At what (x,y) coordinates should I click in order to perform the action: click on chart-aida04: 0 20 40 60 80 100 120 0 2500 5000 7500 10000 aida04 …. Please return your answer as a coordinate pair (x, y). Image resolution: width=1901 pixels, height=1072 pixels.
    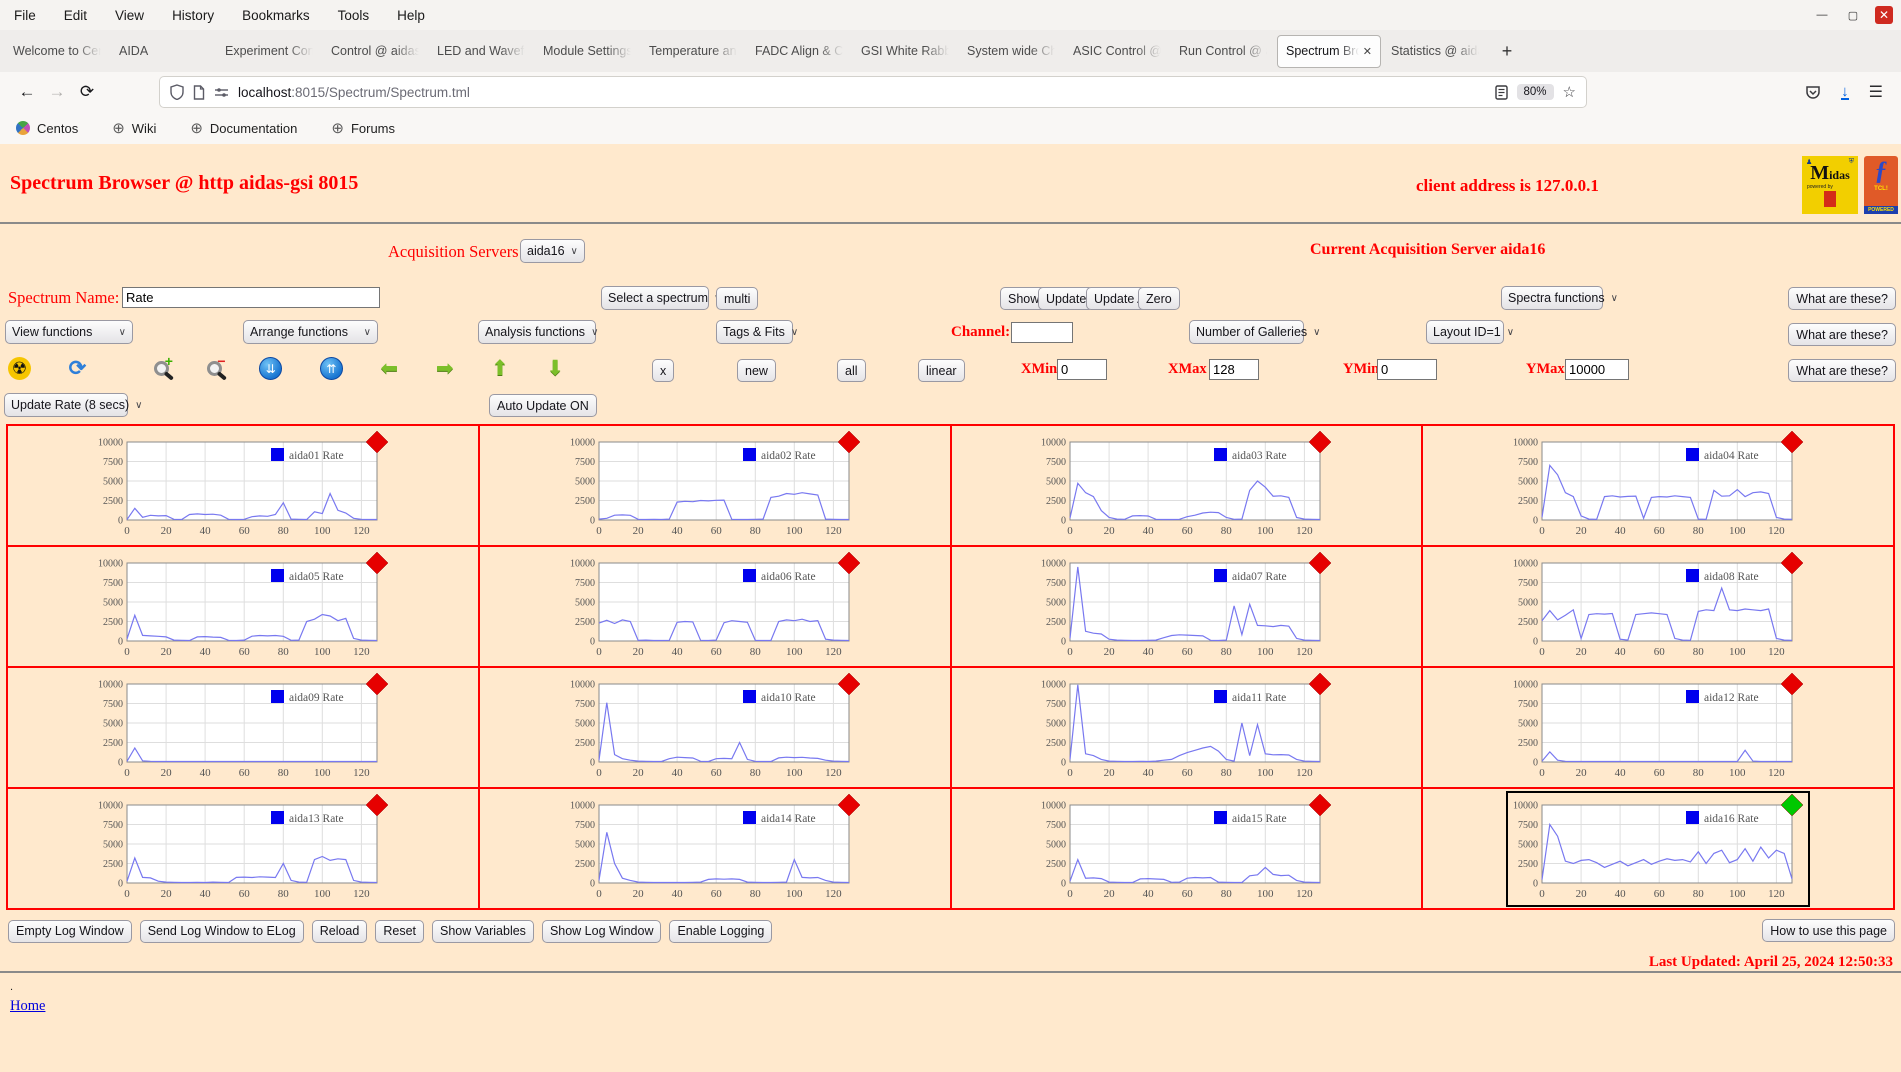
    Looking at the image, I should click on (1658, 486).